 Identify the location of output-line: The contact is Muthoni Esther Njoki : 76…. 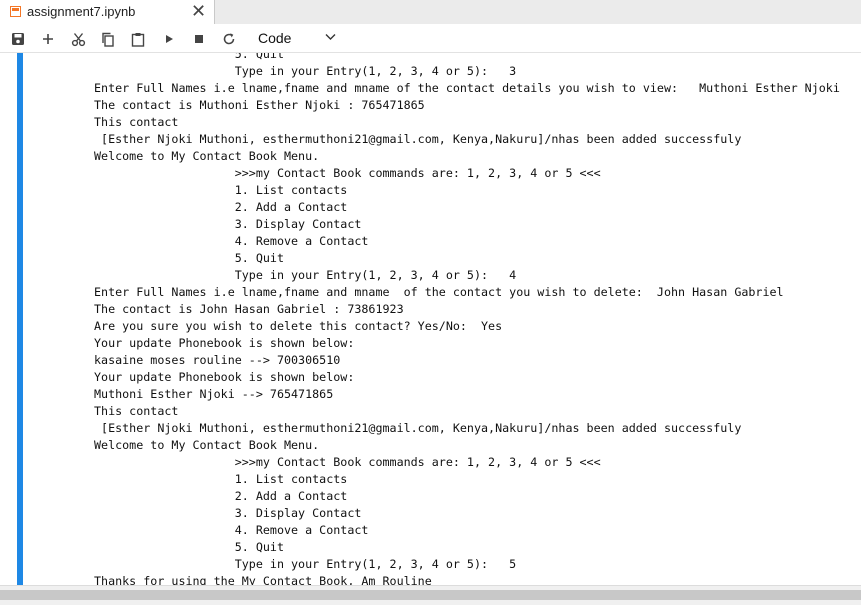
(259, 105).